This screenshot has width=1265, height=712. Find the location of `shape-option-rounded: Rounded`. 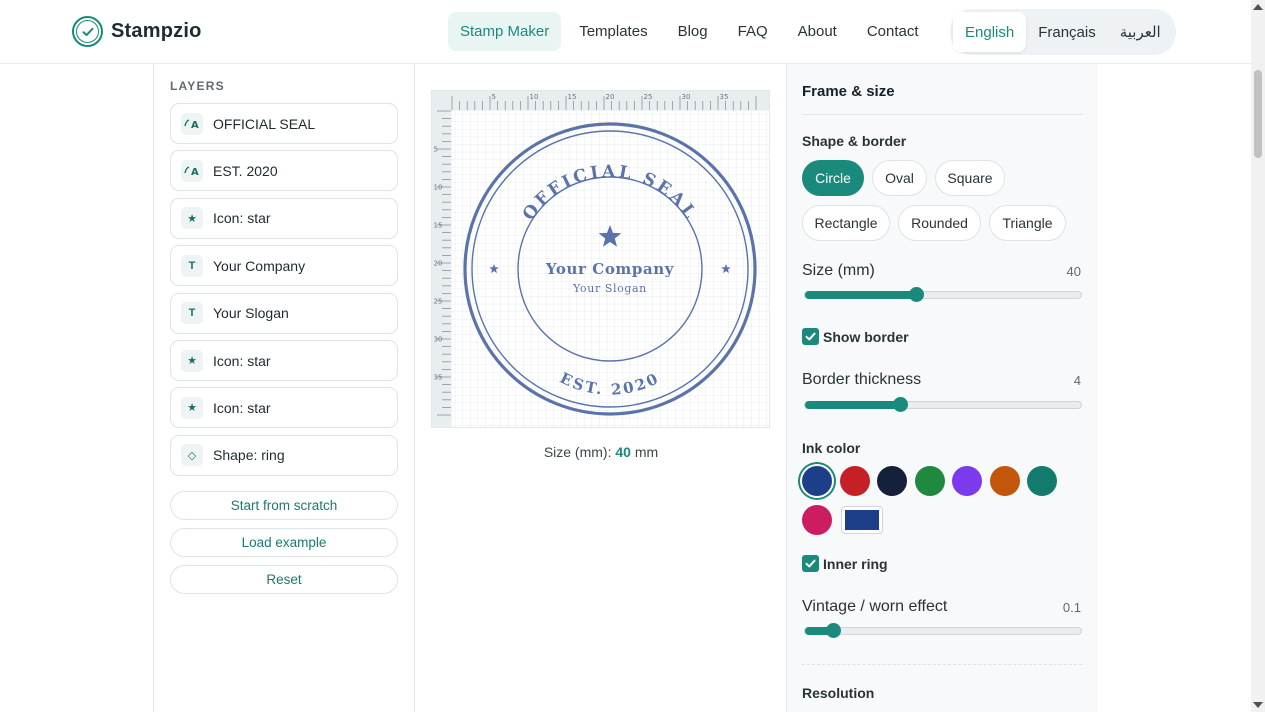

shape-option-rounded: Rounded is located at coordinates (939, 223).